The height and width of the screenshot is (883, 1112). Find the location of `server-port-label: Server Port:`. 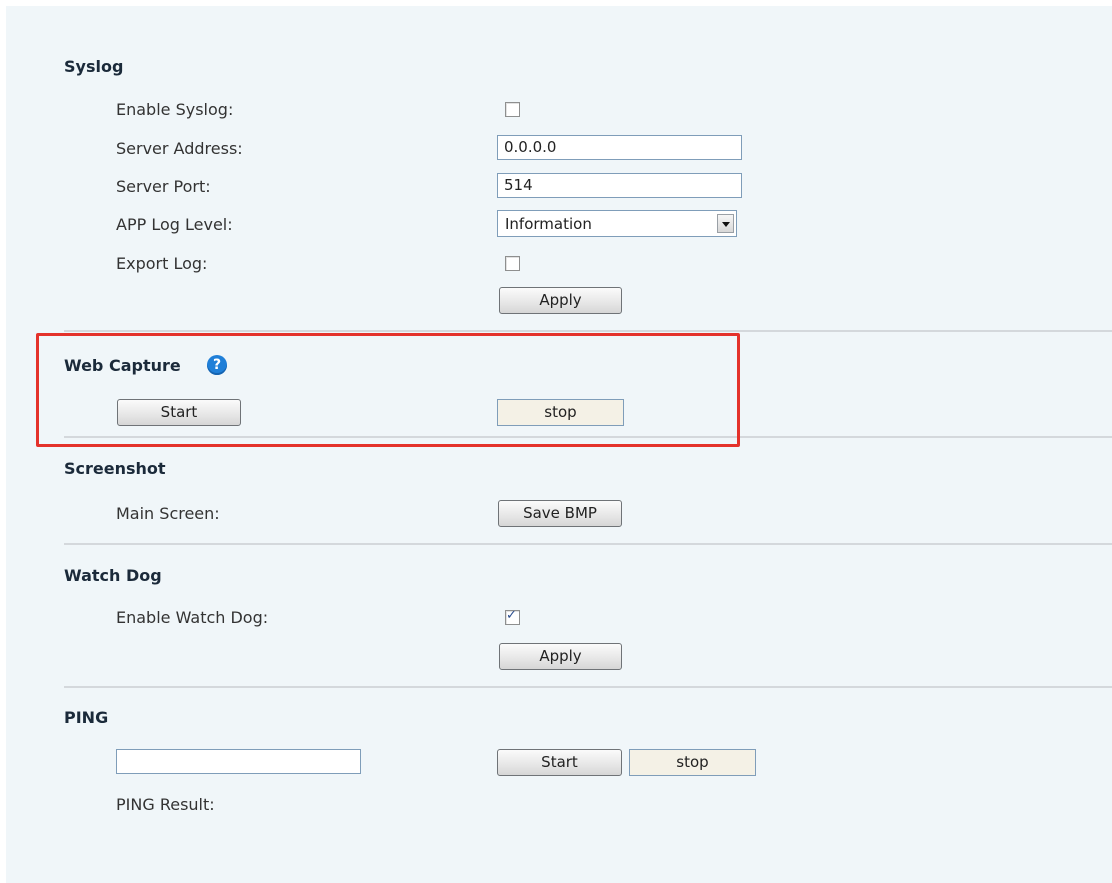

server-port-label: Server Port: is located at coordinates (163, 186).